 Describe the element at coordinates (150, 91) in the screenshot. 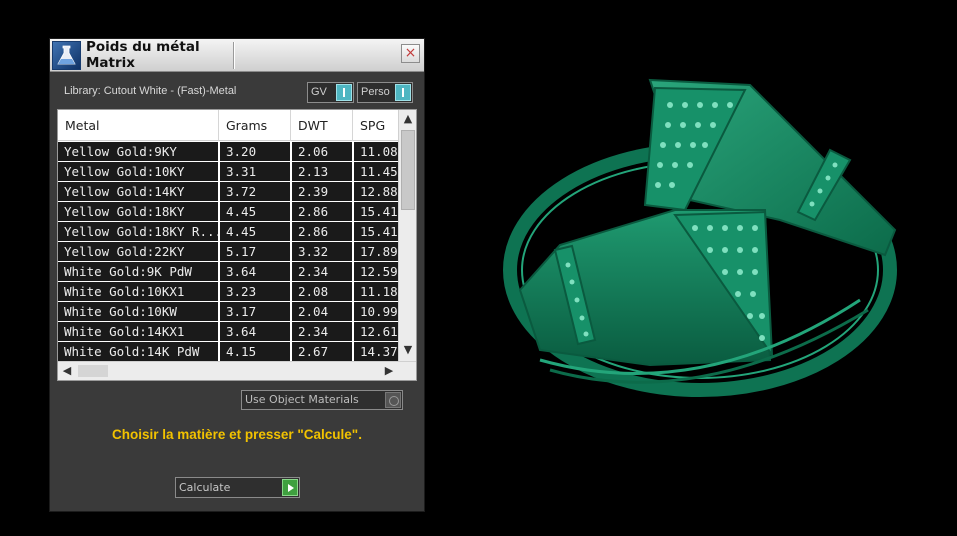

I see `library-label: Library: Cutout White - (Fast)-Metal` at that location.